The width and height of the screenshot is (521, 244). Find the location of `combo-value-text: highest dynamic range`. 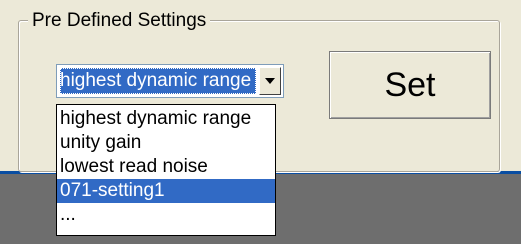

combo-value-text: highest dynamic range is located at coordinates (156, 80).